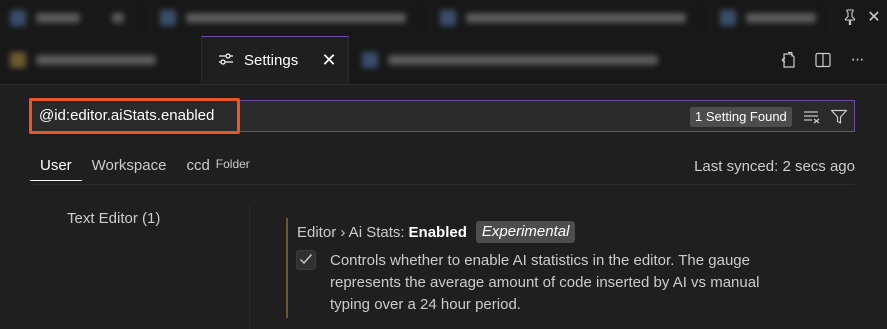 The image size is (887, 329). What do you see at coordinates (349, 116) in the screenshot?
I see `settings-search-input` at bounding box center [349, 116].